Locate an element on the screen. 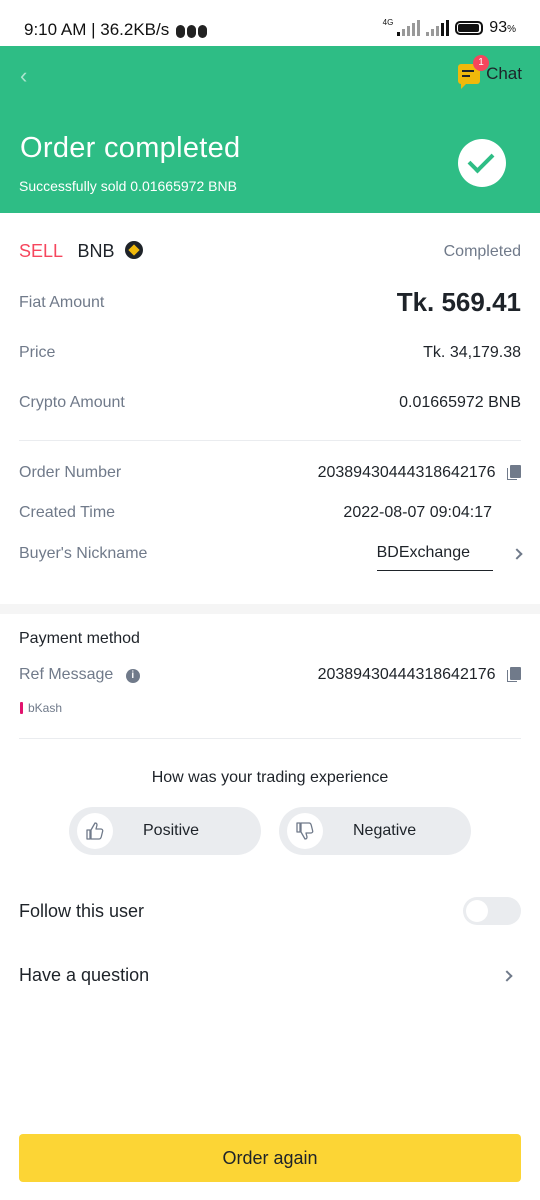 This screenshot has height=1200, width=540. follow-user-row: Follow this user is located at coordinates (270, 911).